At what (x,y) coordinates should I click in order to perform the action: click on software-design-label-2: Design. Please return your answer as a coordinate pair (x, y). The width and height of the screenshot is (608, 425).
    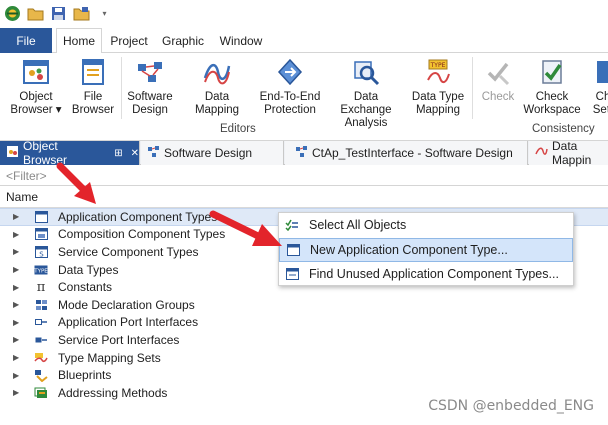
    Looking at the image, I should click on (150, 110).